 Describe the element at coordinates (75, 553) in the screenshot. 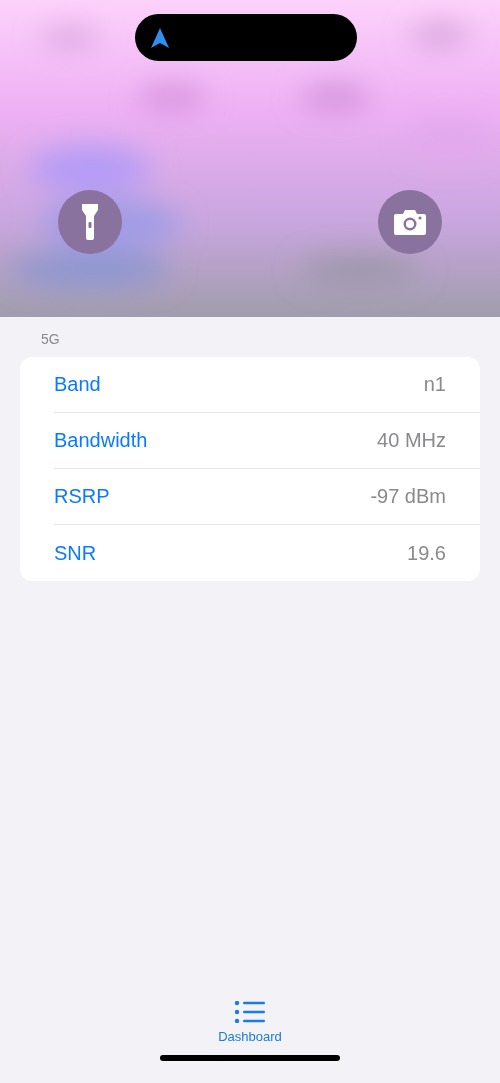

I see `row-label: SNR` at that location.